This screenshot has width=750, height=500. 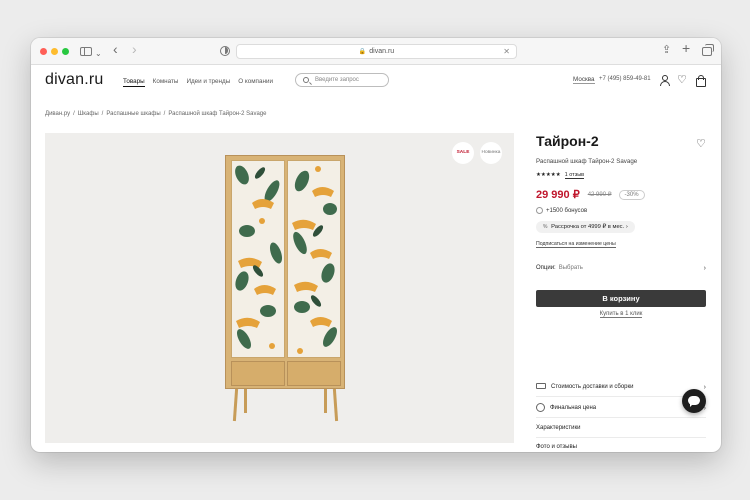 I want to click on clear-url-icon: ✕, so click(x=506, y=51).